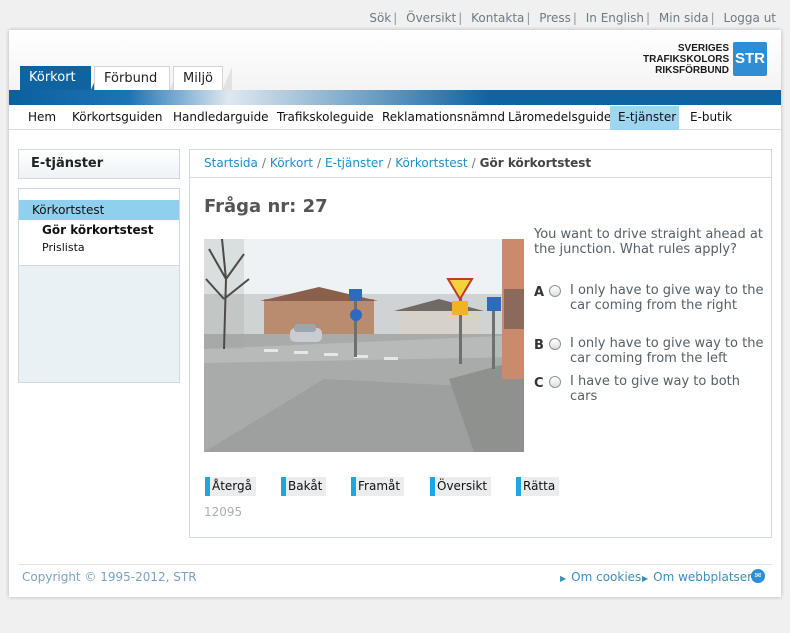  Describe the element at coordinates (99, 285) in the screenshot. I see `sidebar-menu: Körkortstest Gör körkortstest Prislista` at that location.